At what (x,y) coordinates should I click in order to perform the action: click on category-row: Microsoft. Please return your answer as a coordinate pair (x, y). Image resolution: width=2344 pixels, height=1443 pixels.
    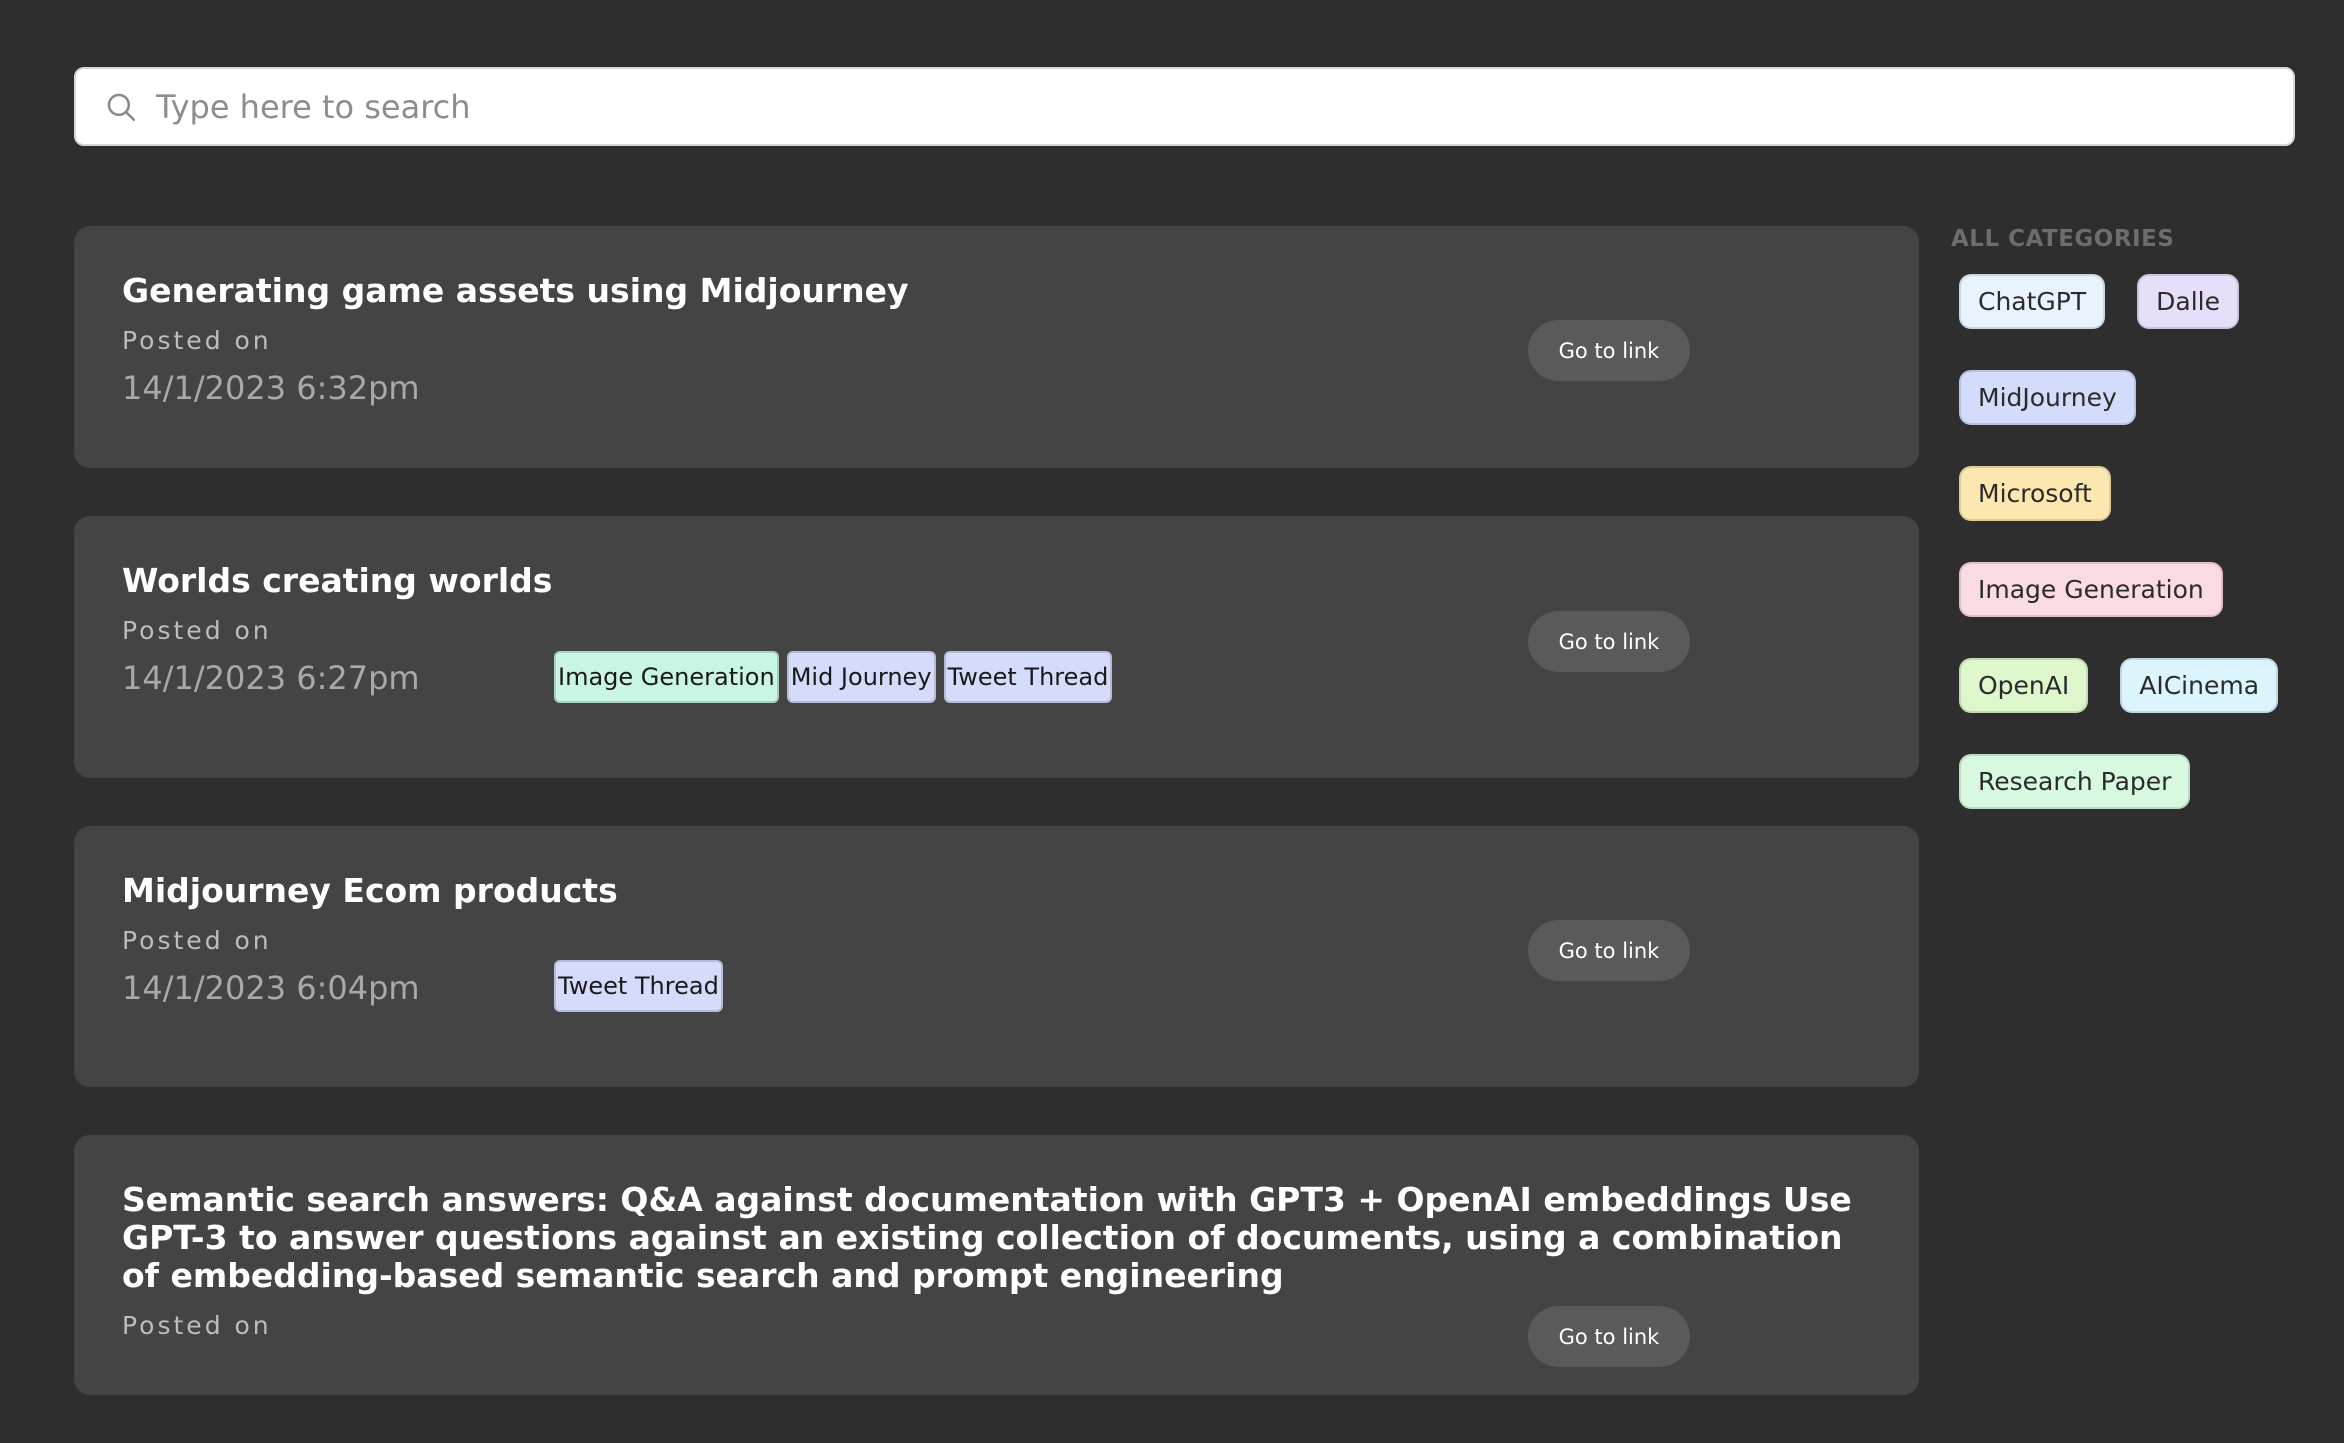
    Looking at the image, I should click on (2131, 493).